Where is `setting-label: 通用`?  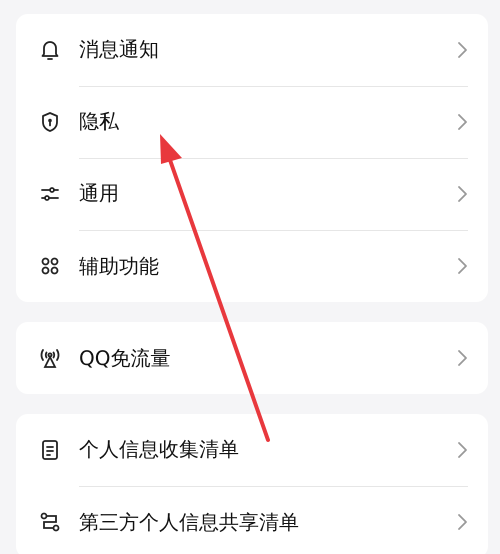
setting-label: 通用 is located at coordinates (99, 193).